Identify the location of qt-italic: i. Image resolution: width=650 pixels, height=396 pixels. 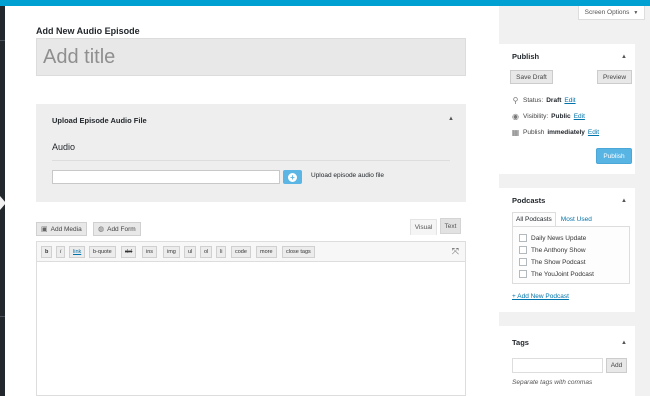
(61, 252).